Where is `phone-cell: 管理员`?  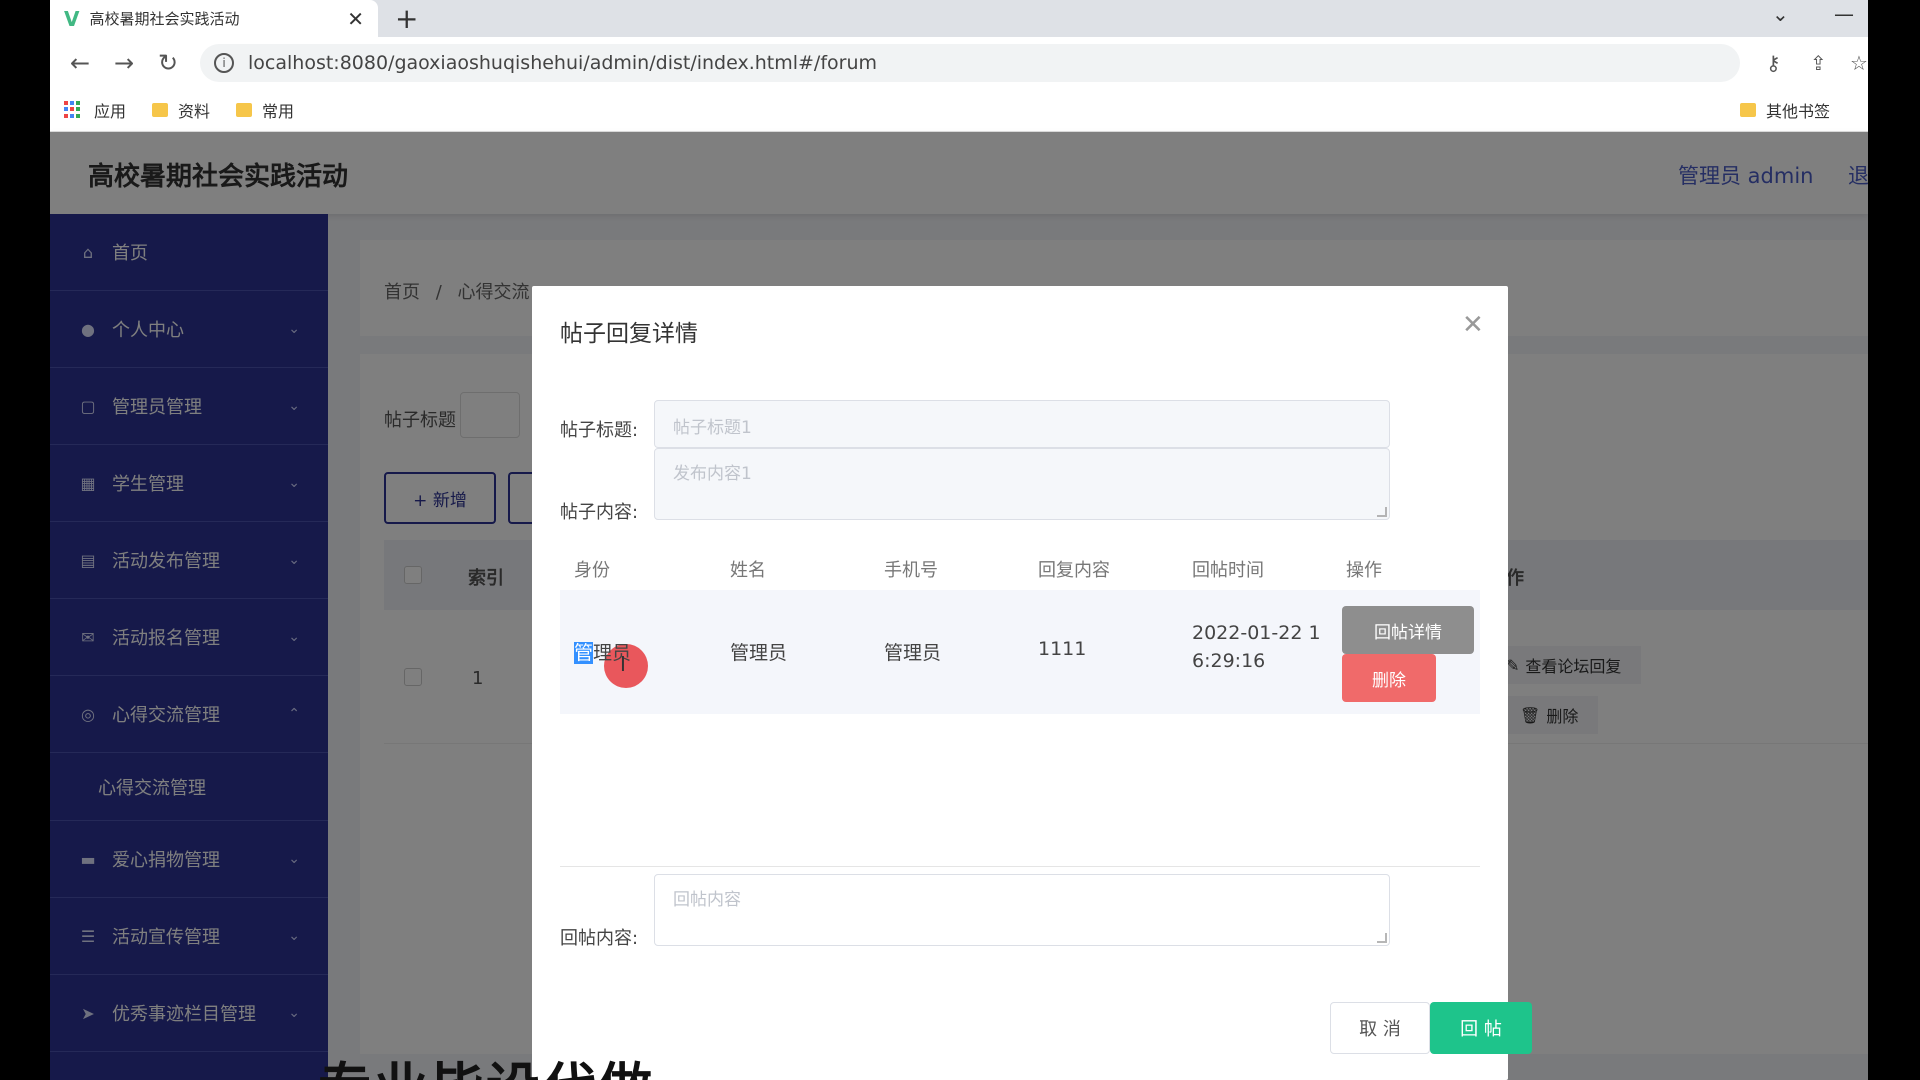
phone-cell: 管理员 is located at coordinates (913, 653).